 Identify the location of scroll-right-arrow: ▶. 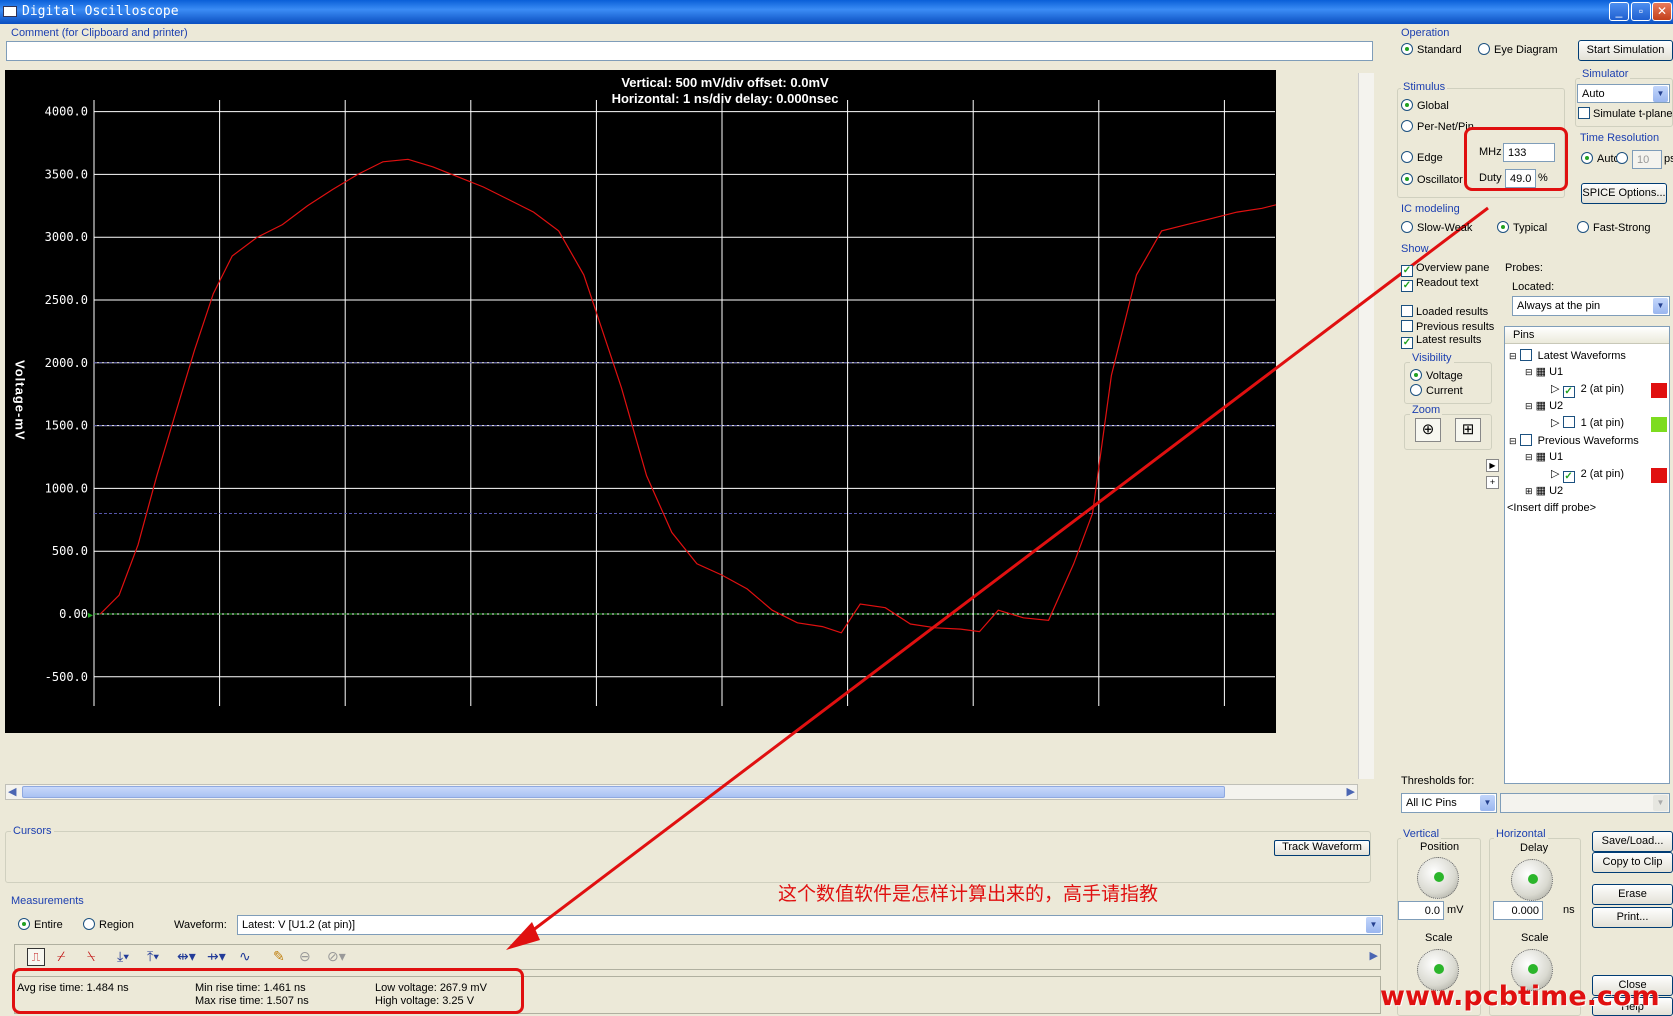
(1351, 791).